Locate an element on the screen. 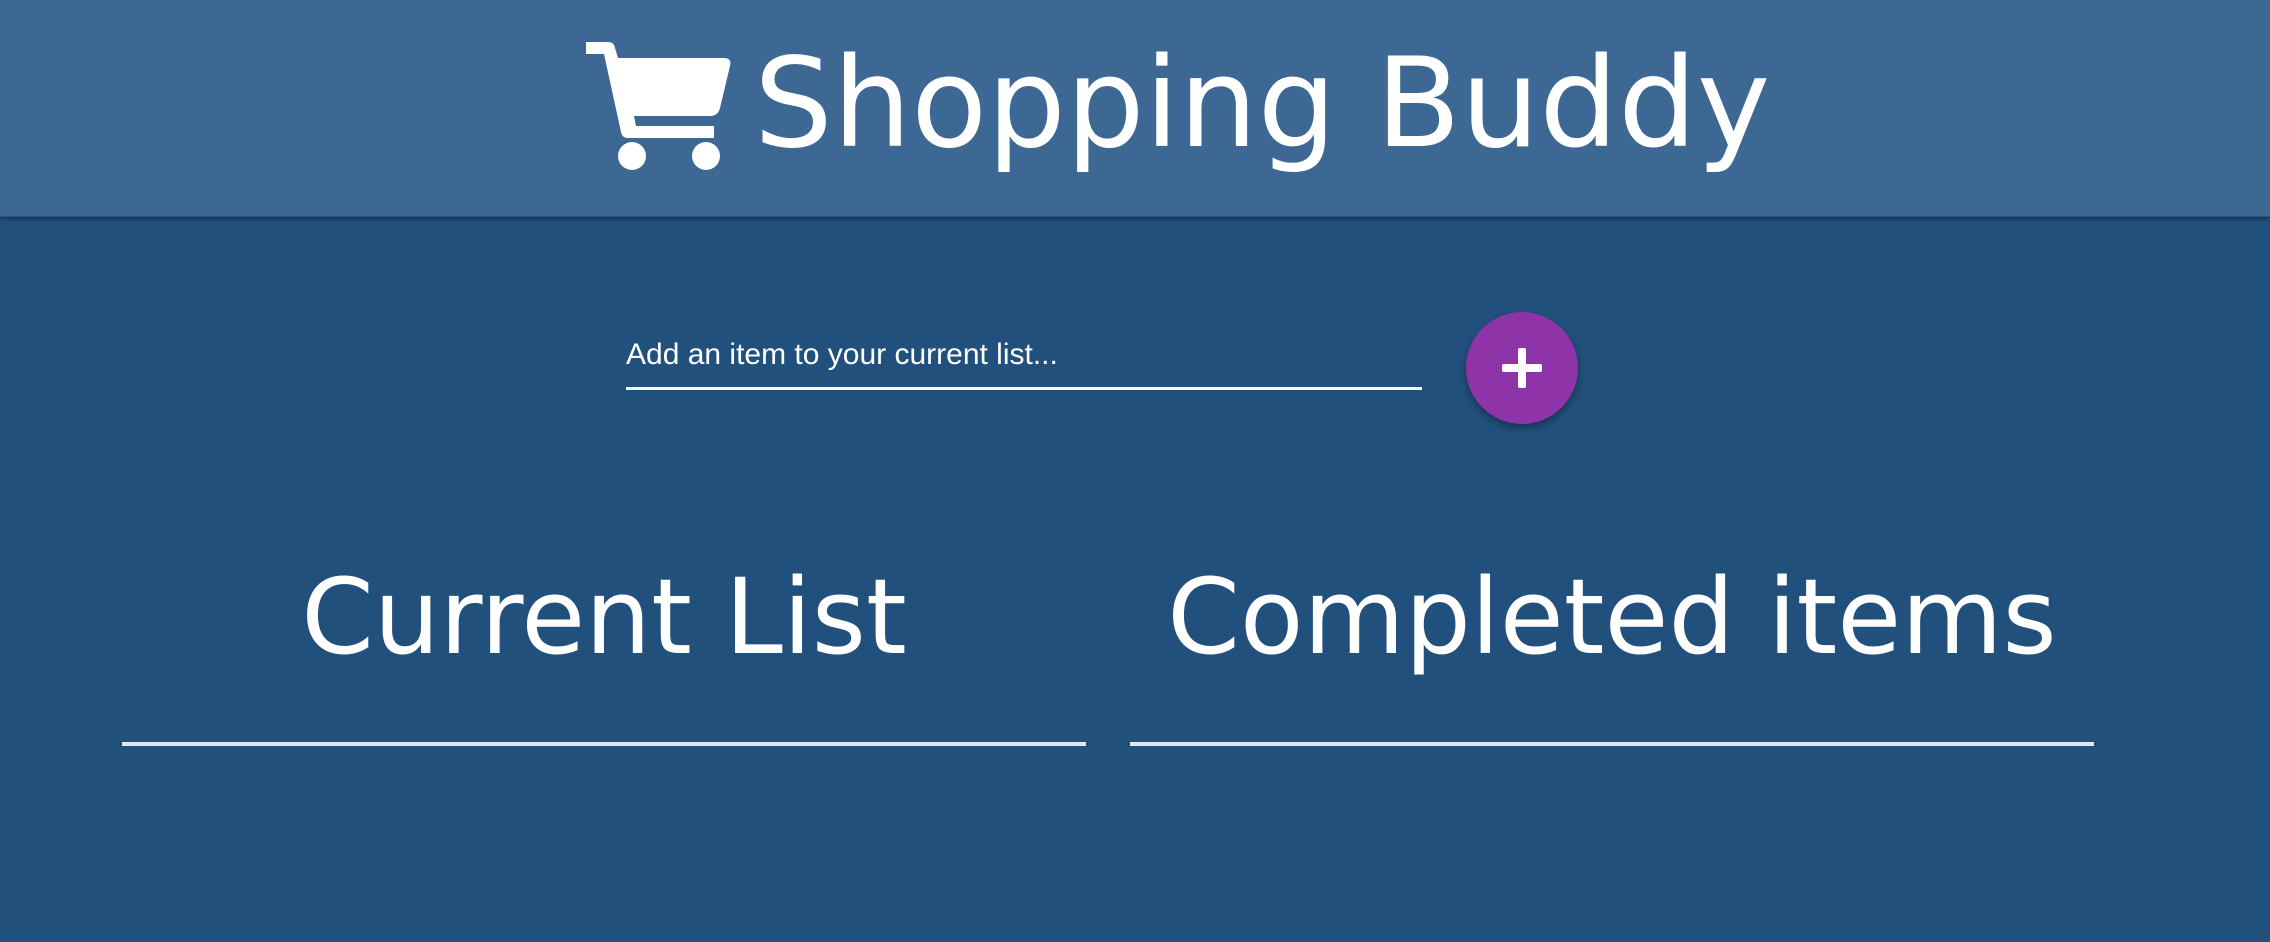 The height and width of the screenshot is (942, 2270). header-brand: Shopping Buddy is located at coordinates (1176, 104).